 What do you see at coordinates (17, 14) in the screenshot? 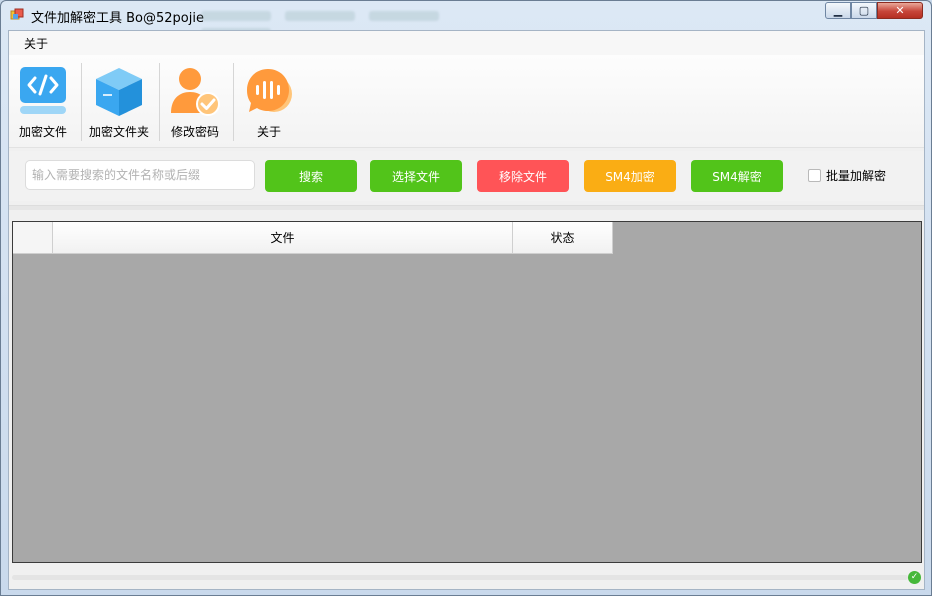
I see `app-icon` at bounding box center [17, 14].